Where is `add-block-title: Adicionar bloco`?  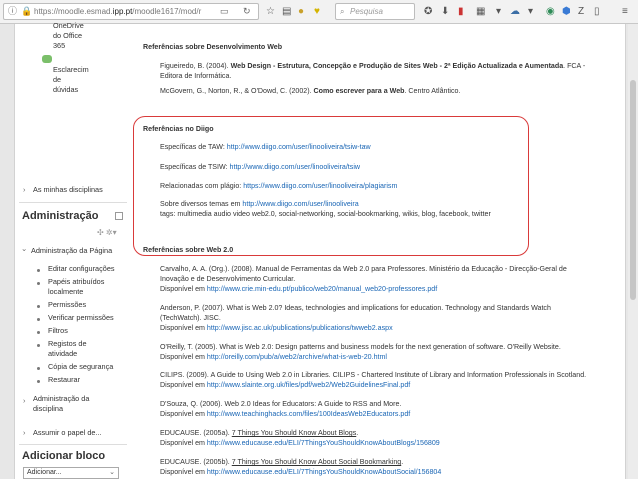 add-block-title: Adicionar bloco is located at coordinates (64, 456).